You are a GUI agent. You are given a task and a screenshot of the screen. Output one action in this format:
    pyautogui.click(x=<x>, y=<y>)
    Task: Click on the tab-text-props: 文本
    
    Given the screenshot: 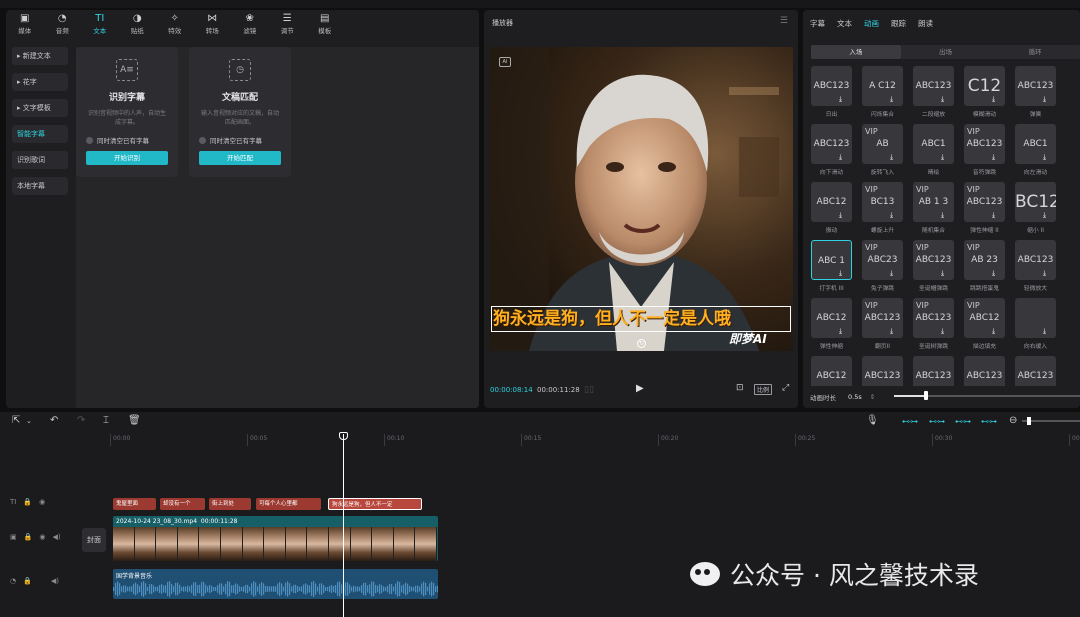 What is the action you would take?
    pyautogui.click(x=844, y=23)
    